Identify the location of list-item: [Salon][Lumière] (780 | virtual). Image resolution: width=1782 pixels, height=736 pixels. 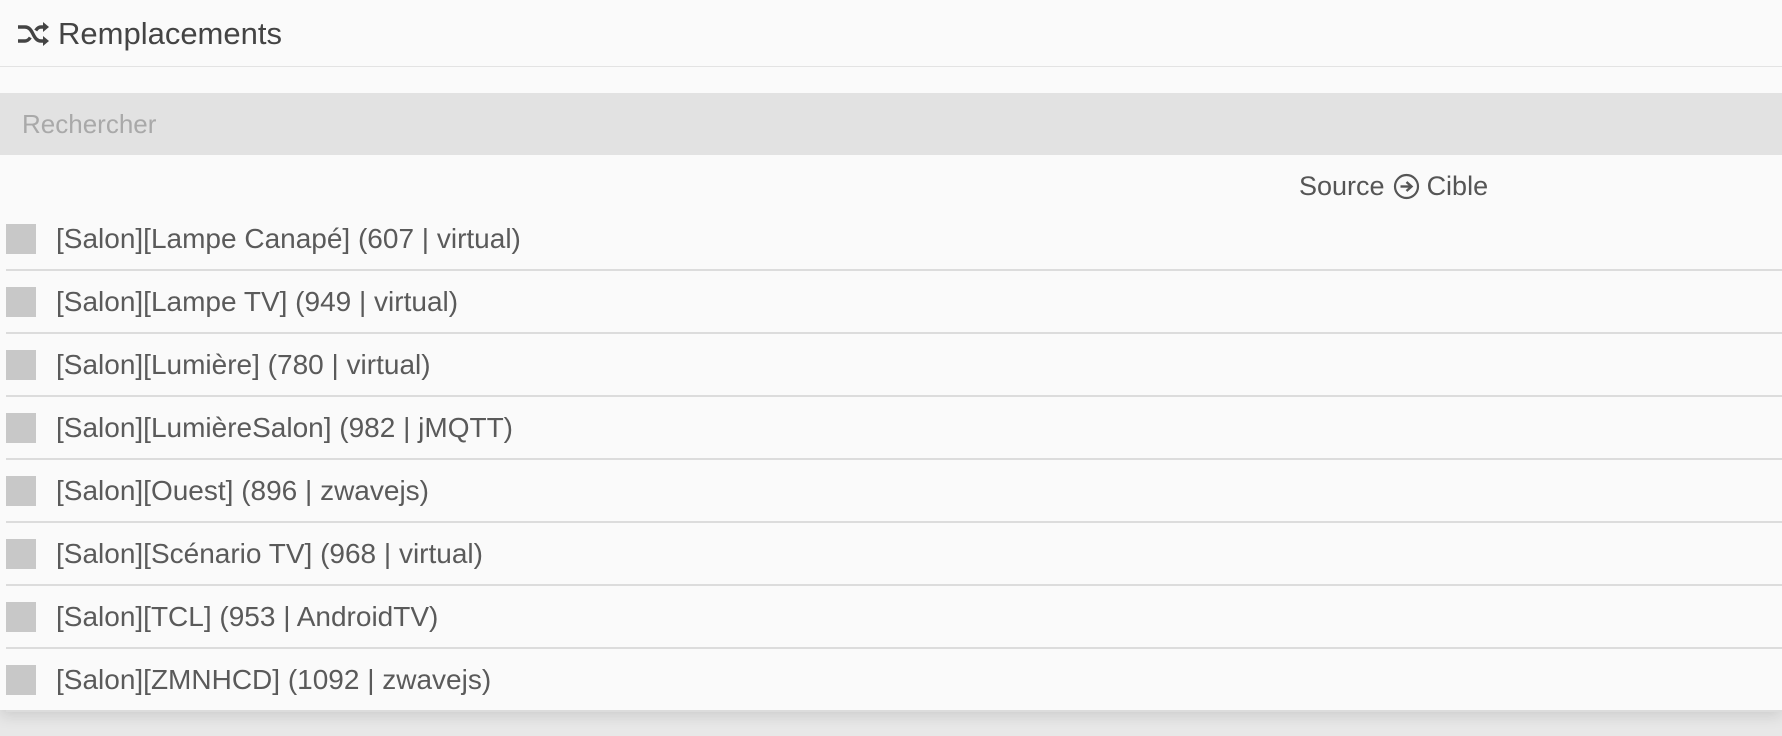
(894, 365).